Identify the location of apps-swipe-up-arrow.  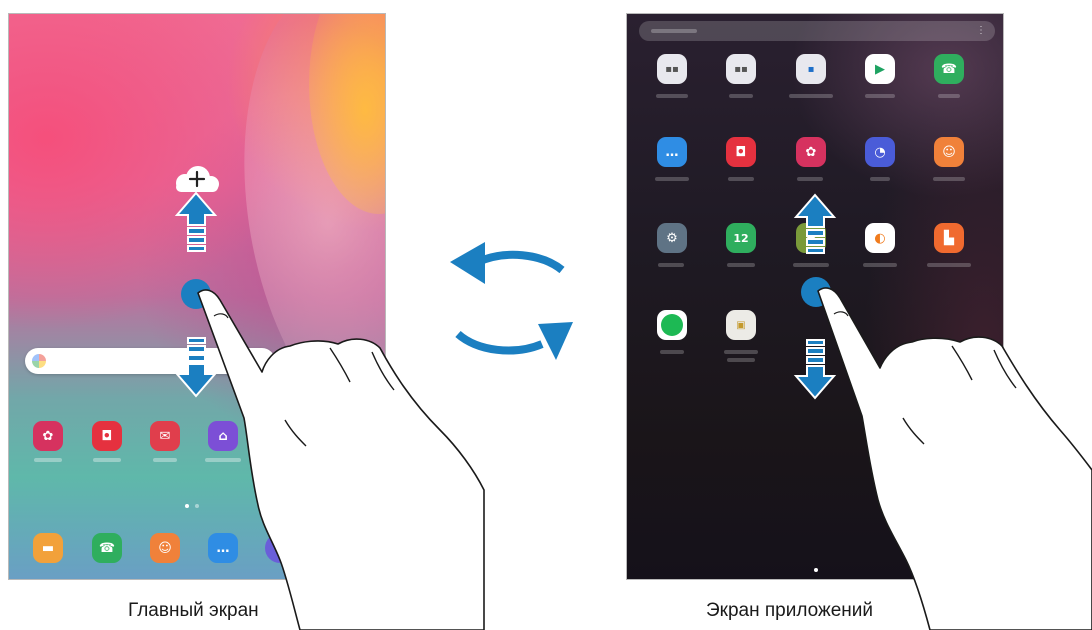
(815, 223).